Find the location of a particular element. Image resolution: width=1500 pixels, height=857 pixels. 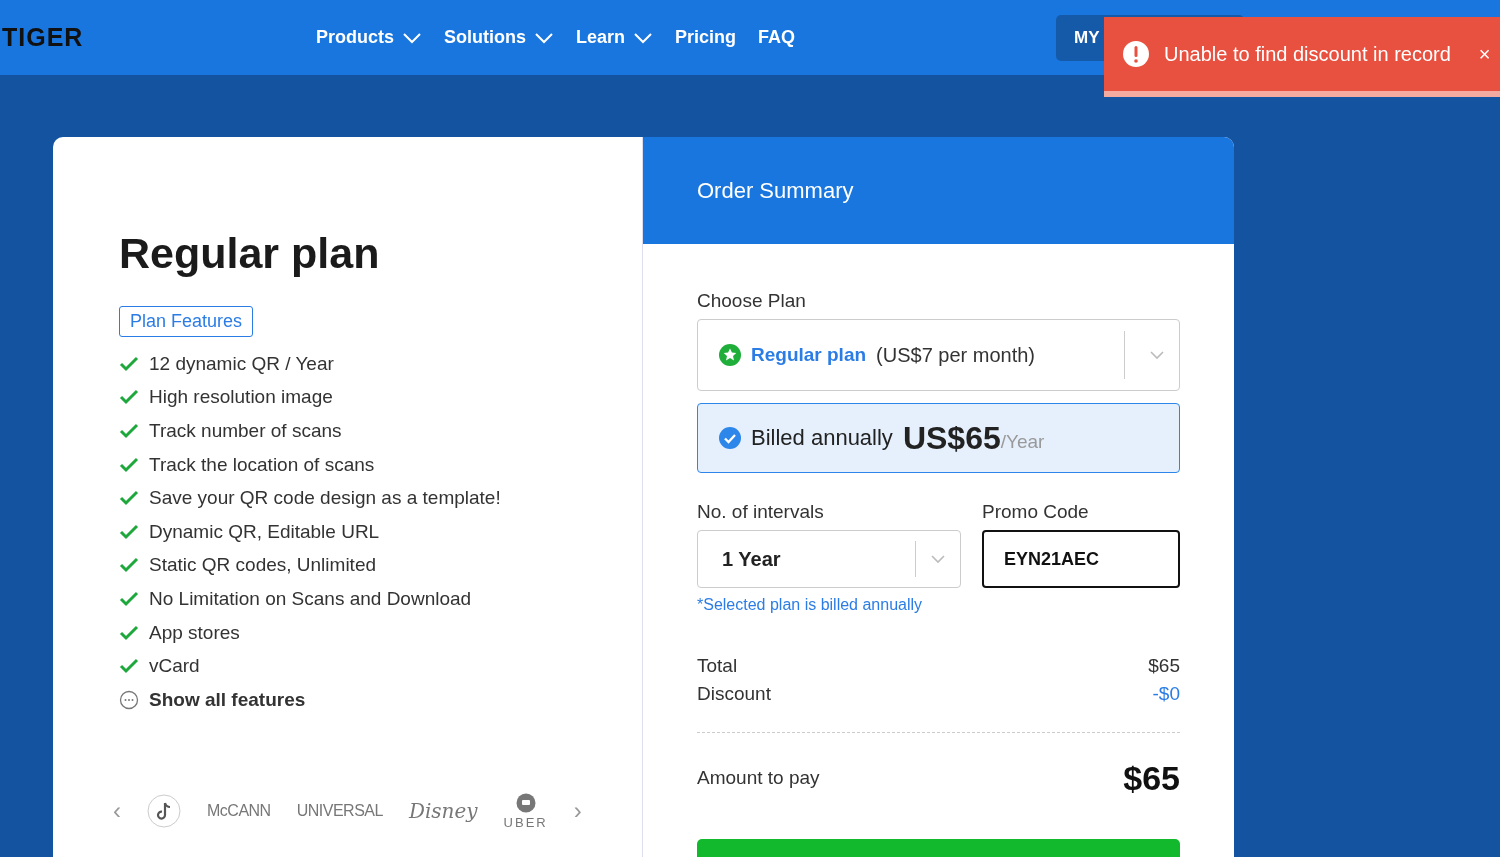

discount-value: -$0 is located at coordinates (1166, 694).